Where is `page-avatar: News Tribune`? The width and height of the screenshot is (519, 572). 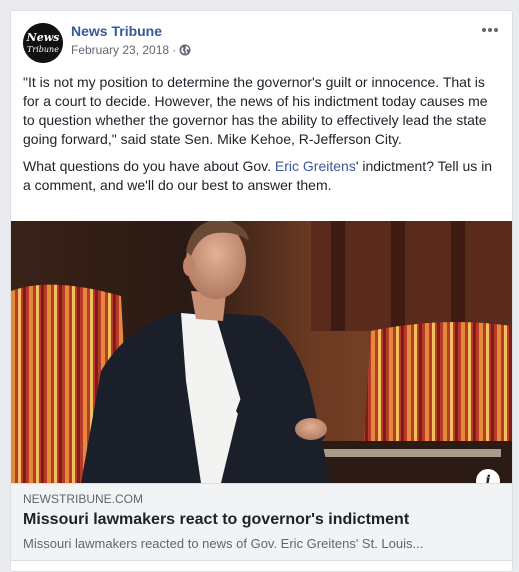 page-avatar: News Tribune is located at coordinates (43, 43).